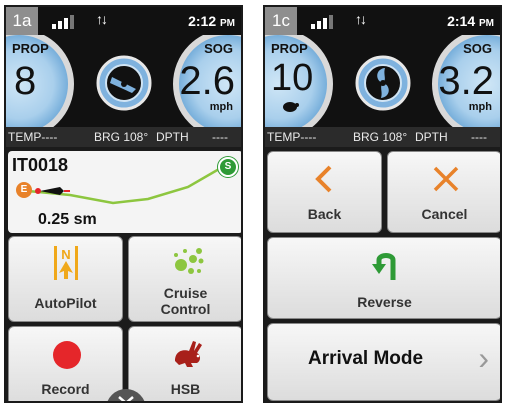  I want to click on cancel-button: Cancel, so click(443, 192).